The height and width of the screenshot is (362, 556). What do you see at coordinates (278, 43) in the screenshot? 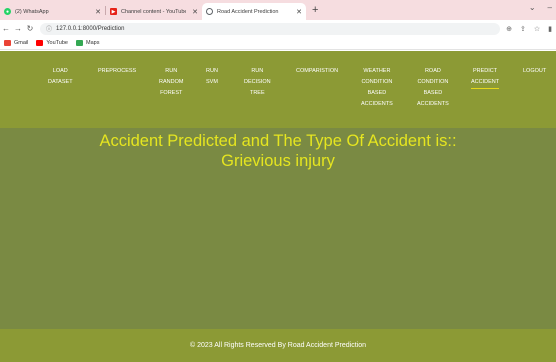
I see `bookmarks-bar: Gmail YouTube Maps` at bounding box center [278, 43].